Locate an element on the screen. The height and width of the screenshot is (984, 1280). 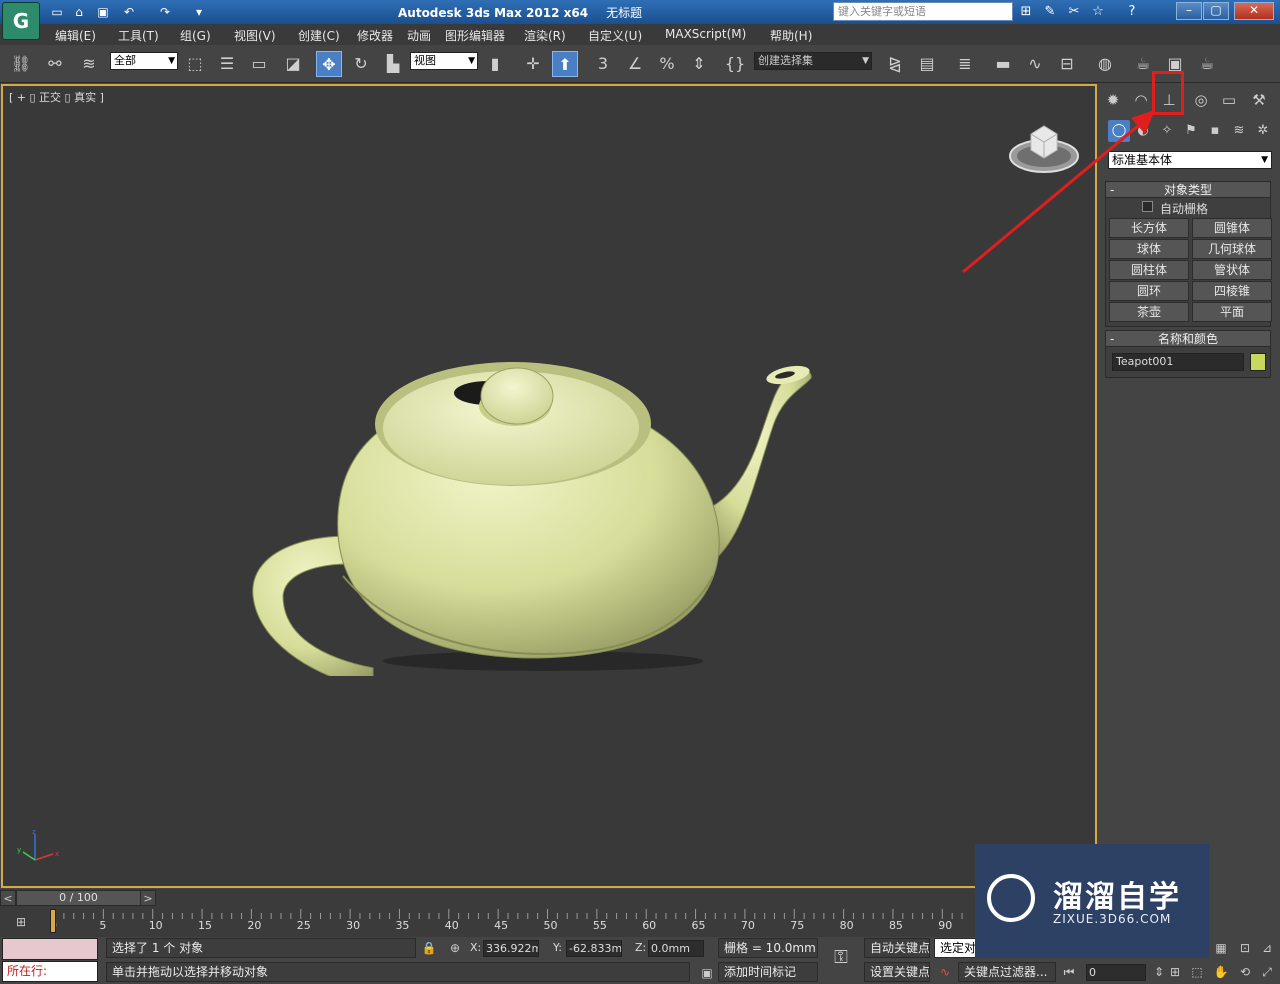
x-coordinate-field: 336.922mm is located at coordinates (511, 948).